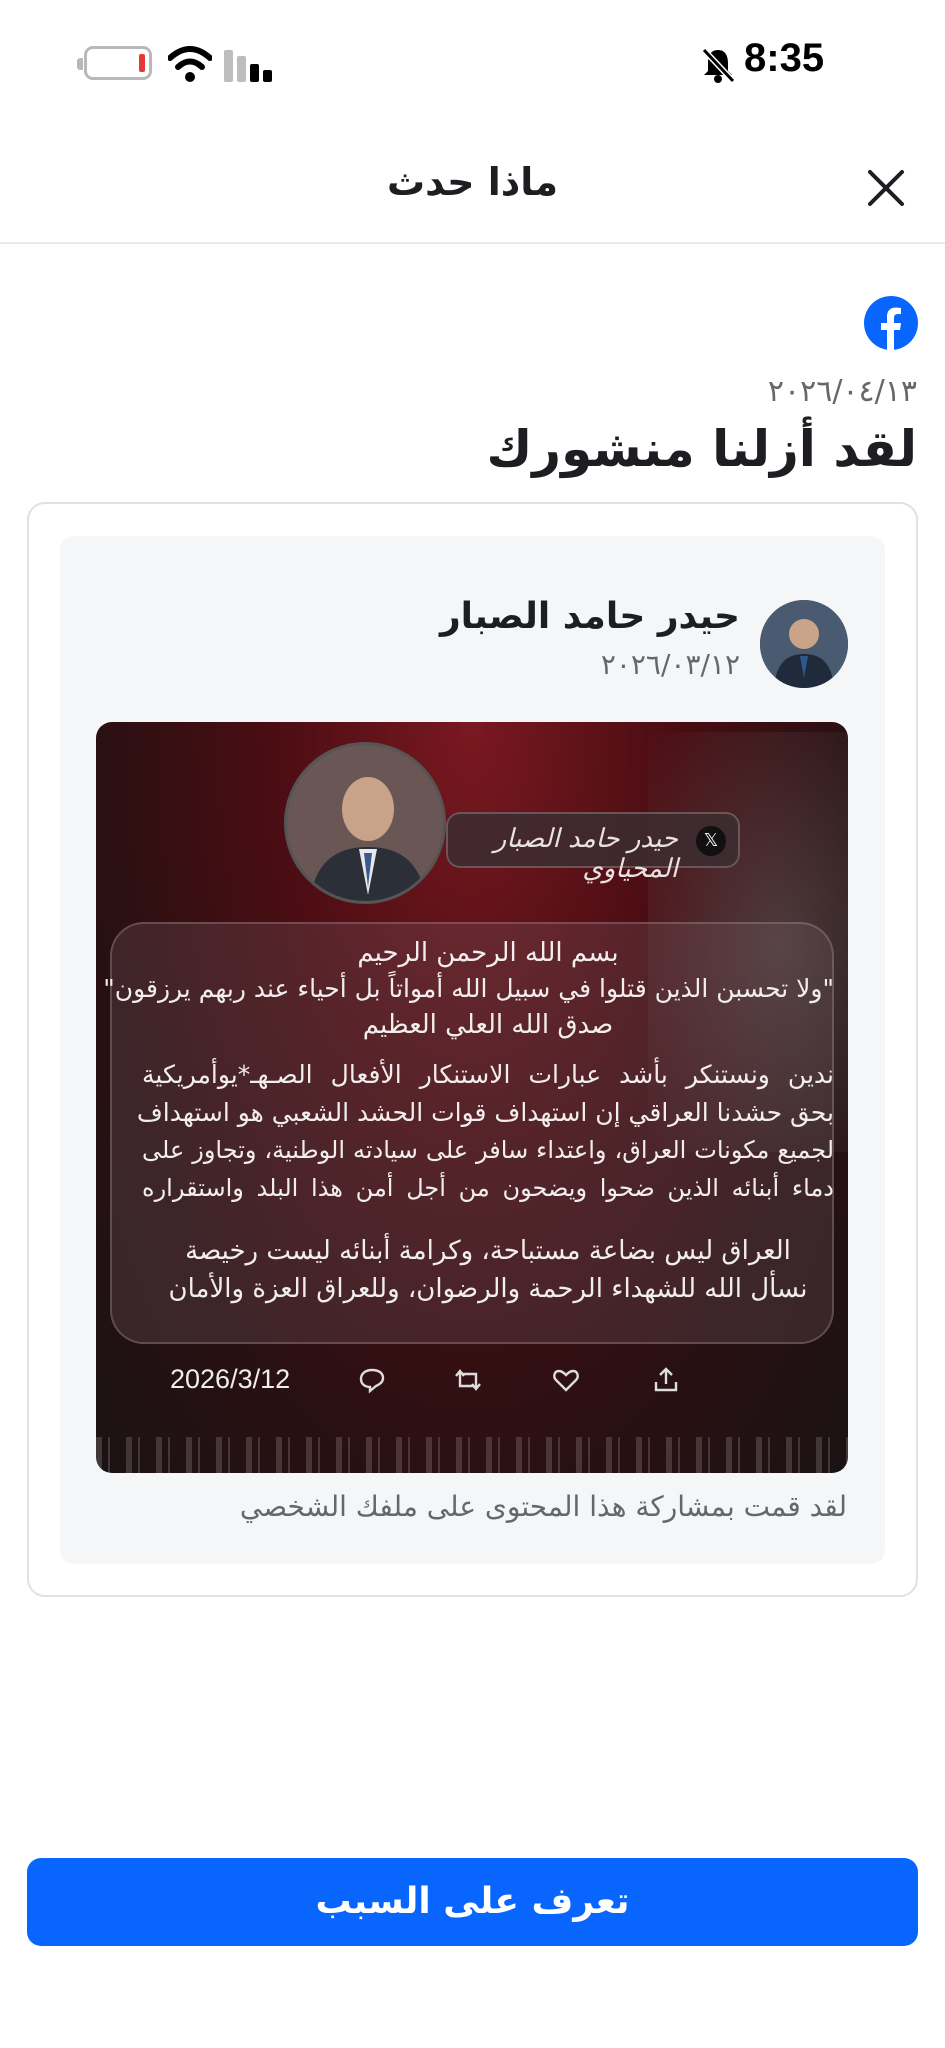  I want to click on x-logo-icon: 𝕏, so click(711, 841).